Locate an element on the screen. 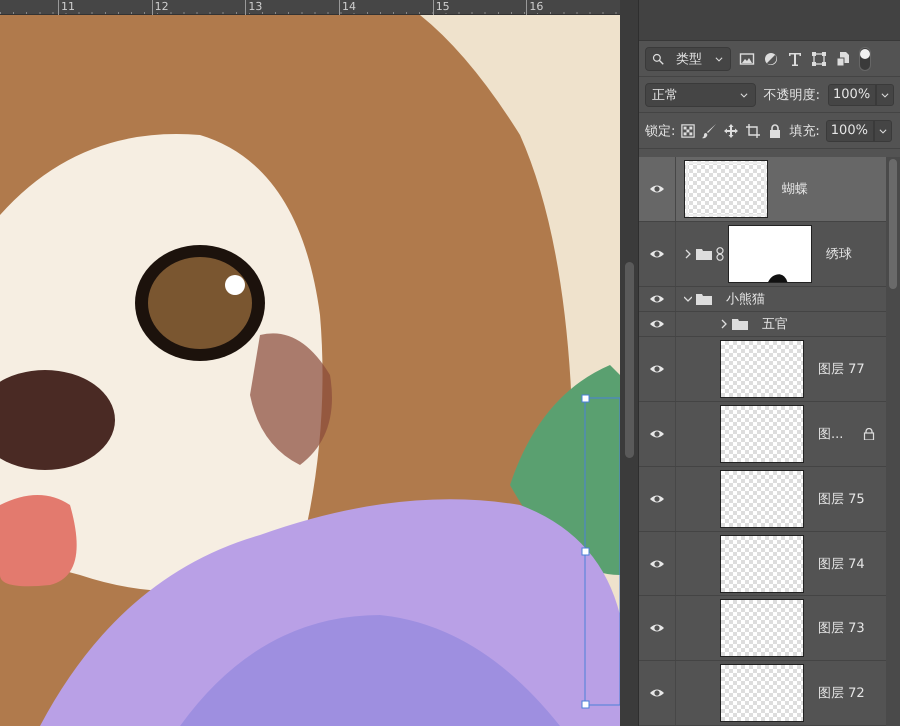 The width and height of the screenshot is (900, 726). fill-label: 填充: is located at coordinates (804, 131).